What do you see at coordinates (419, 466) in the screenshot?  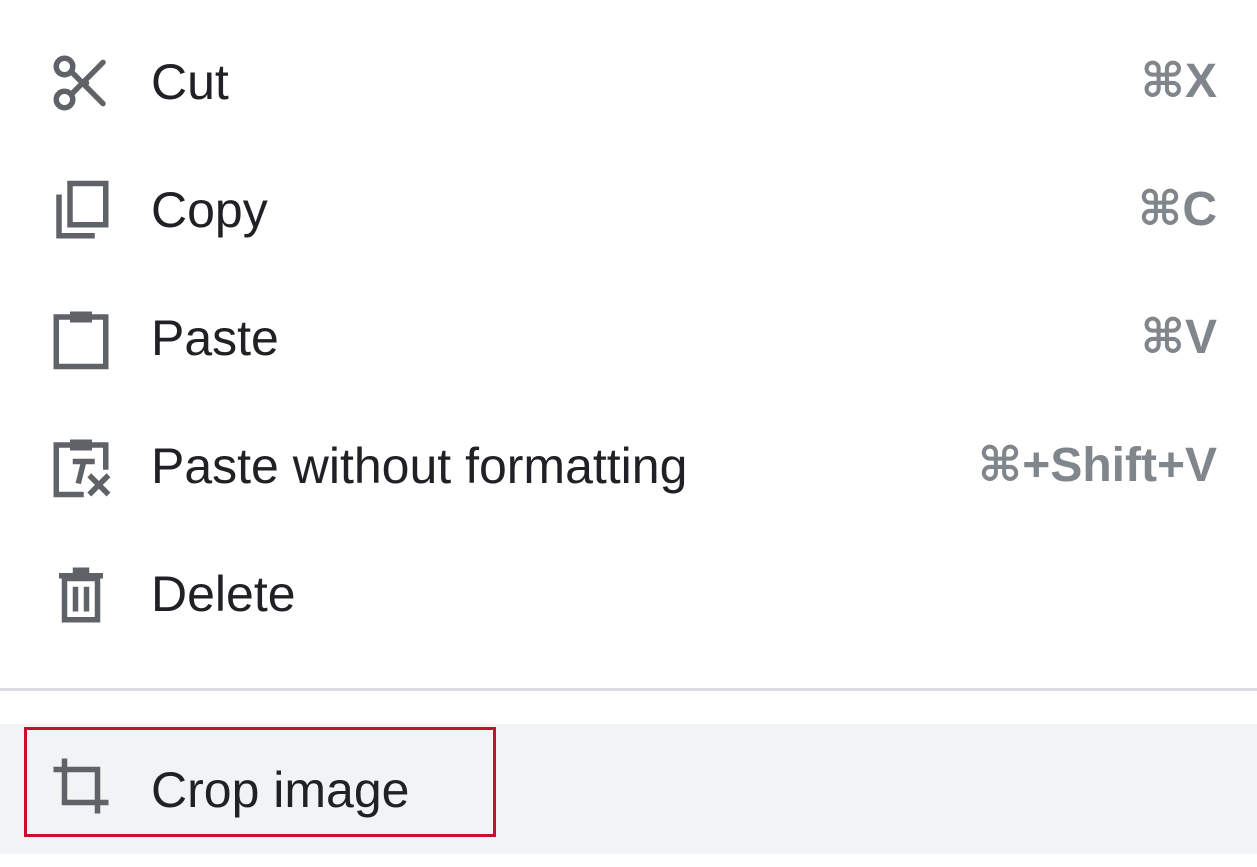 I see `menu-item-label: Paste without formatting` at bounding box center [419, 466].